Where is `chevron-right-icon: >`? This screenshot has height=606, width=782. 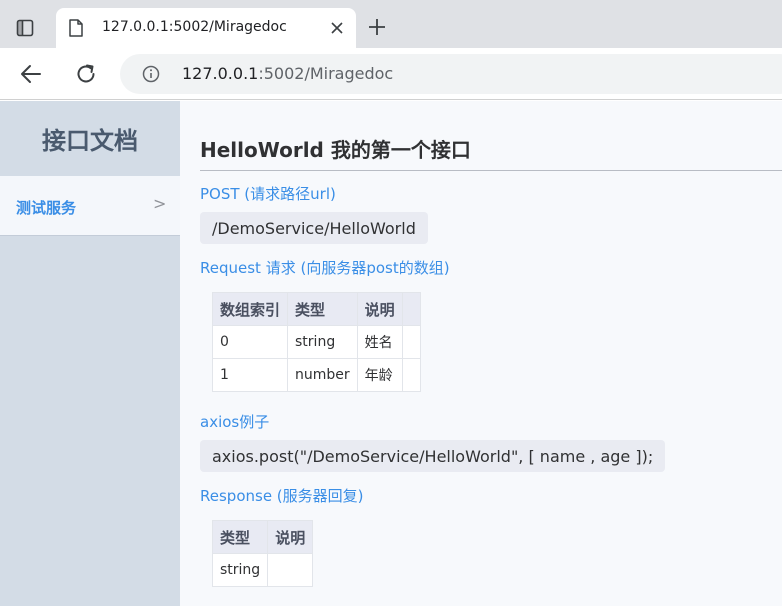 chevron-right-icon: > is located at coordinates (160, 203).